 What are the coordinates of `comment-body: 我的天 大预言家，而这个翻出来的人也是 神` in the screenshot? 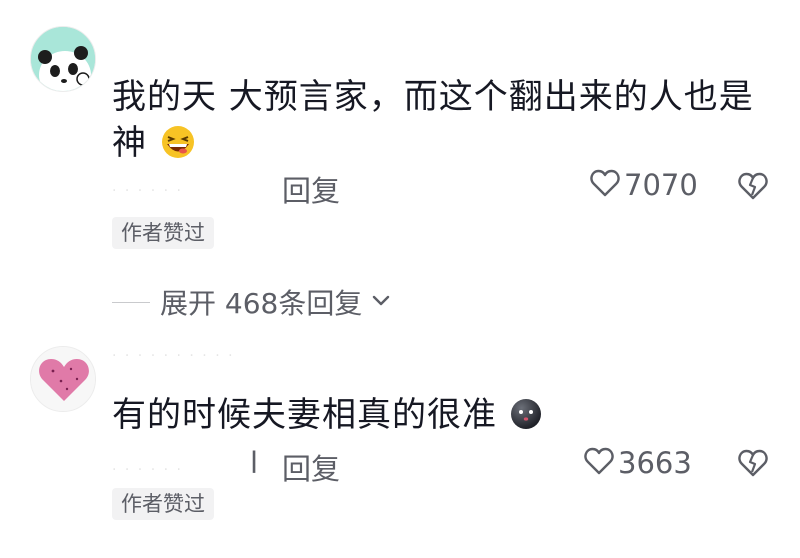 It's located at (442, 122).